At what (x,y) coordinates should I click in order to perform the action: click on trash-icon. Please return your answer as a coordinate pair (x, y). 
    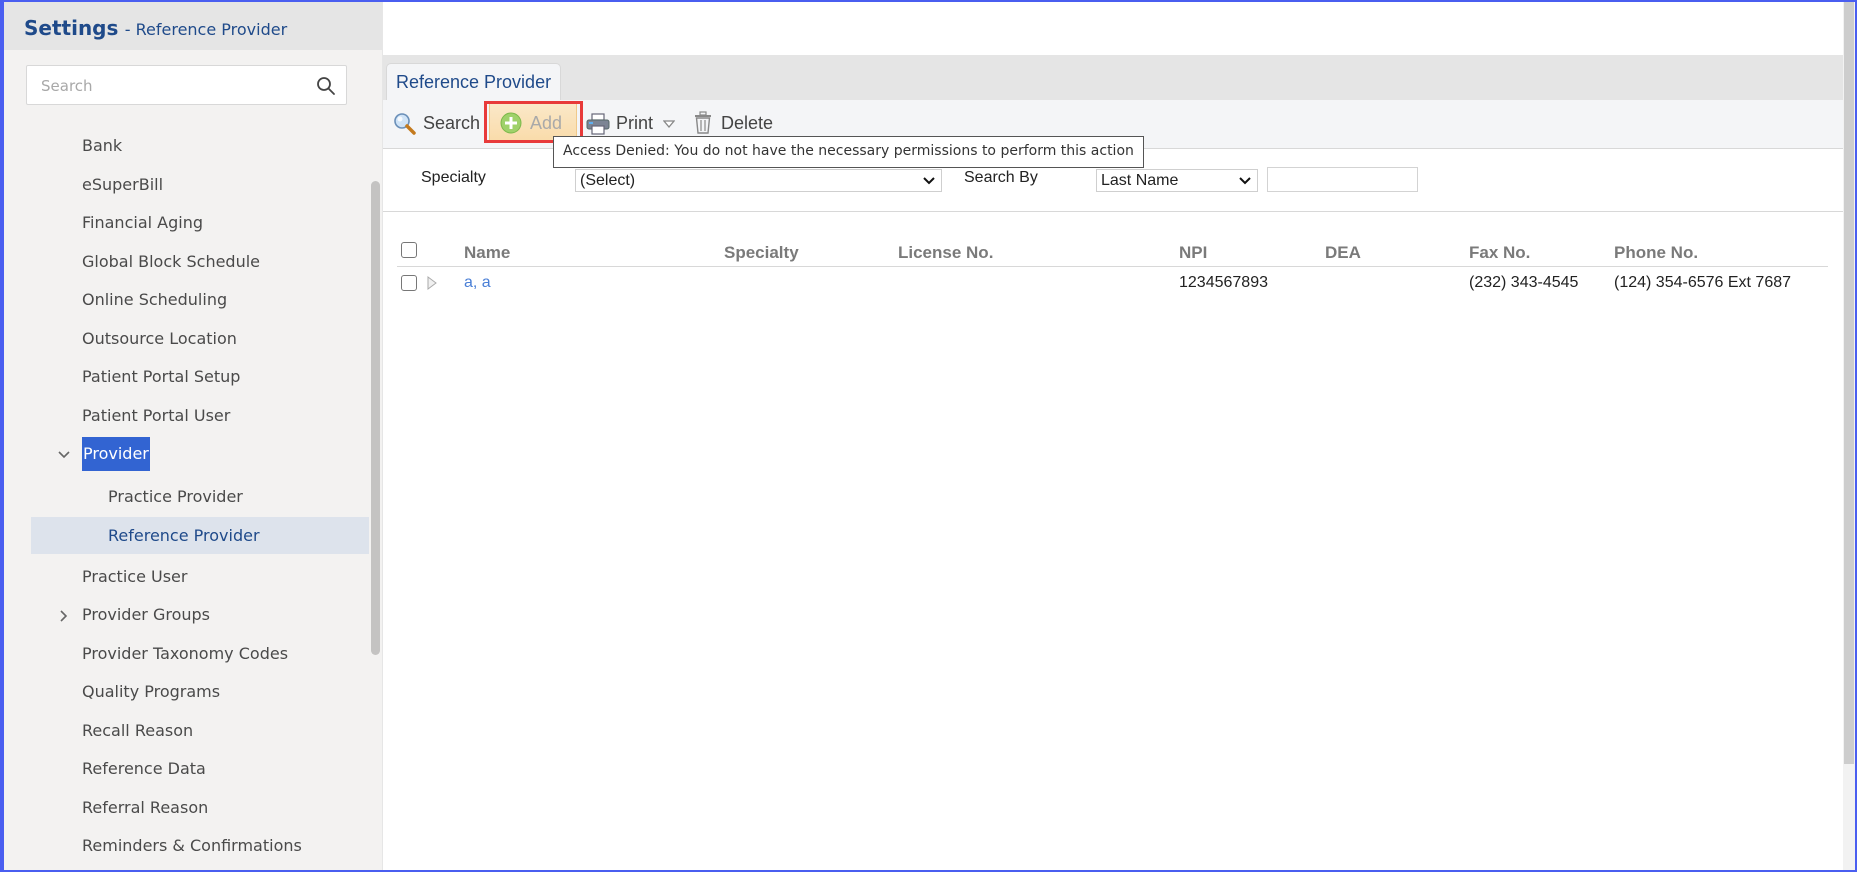
    Looking at the image, I should click on (703, 122).